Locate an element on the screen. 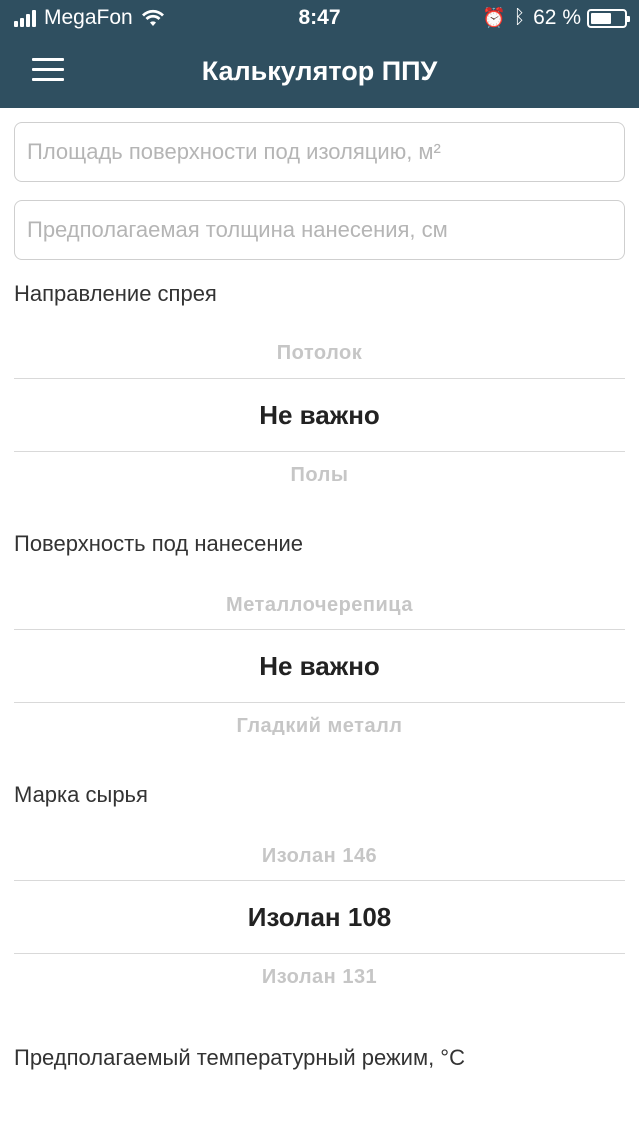 The width and height of the screenshot is (639, 1136). picker-option-below: Полы is located at coordinates (319, 474).